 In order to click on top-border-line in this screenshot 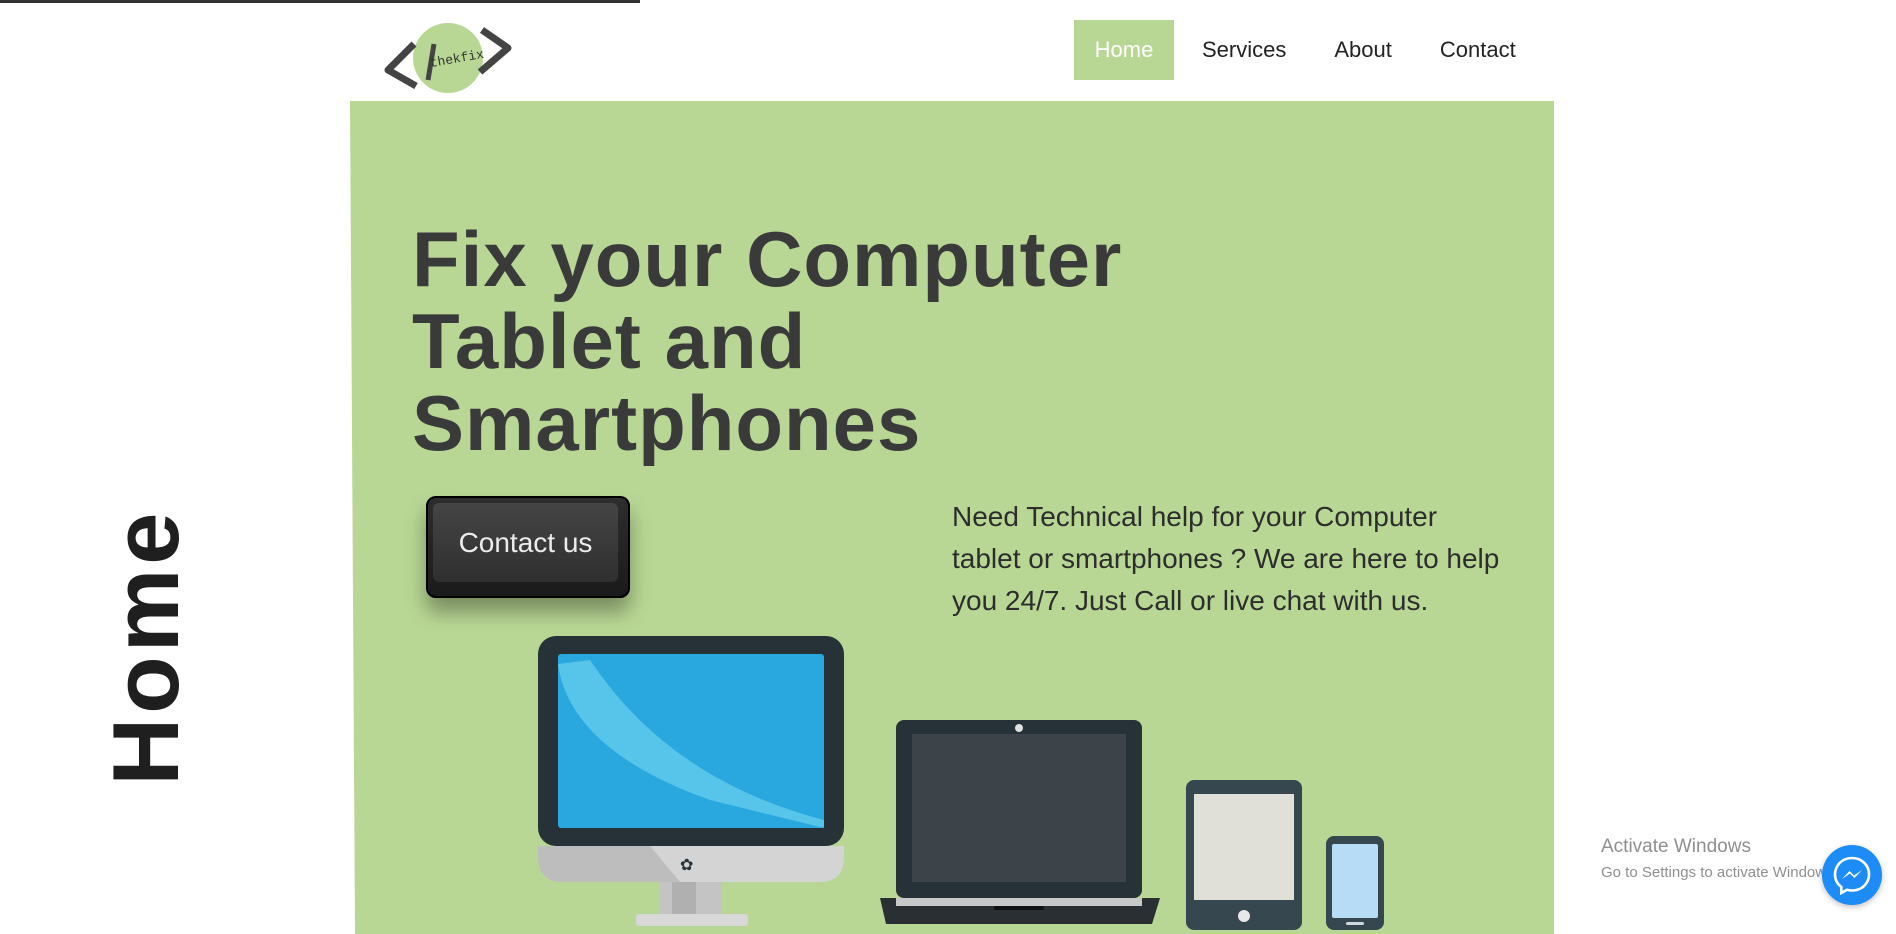, I will do `click(320, 1)`.